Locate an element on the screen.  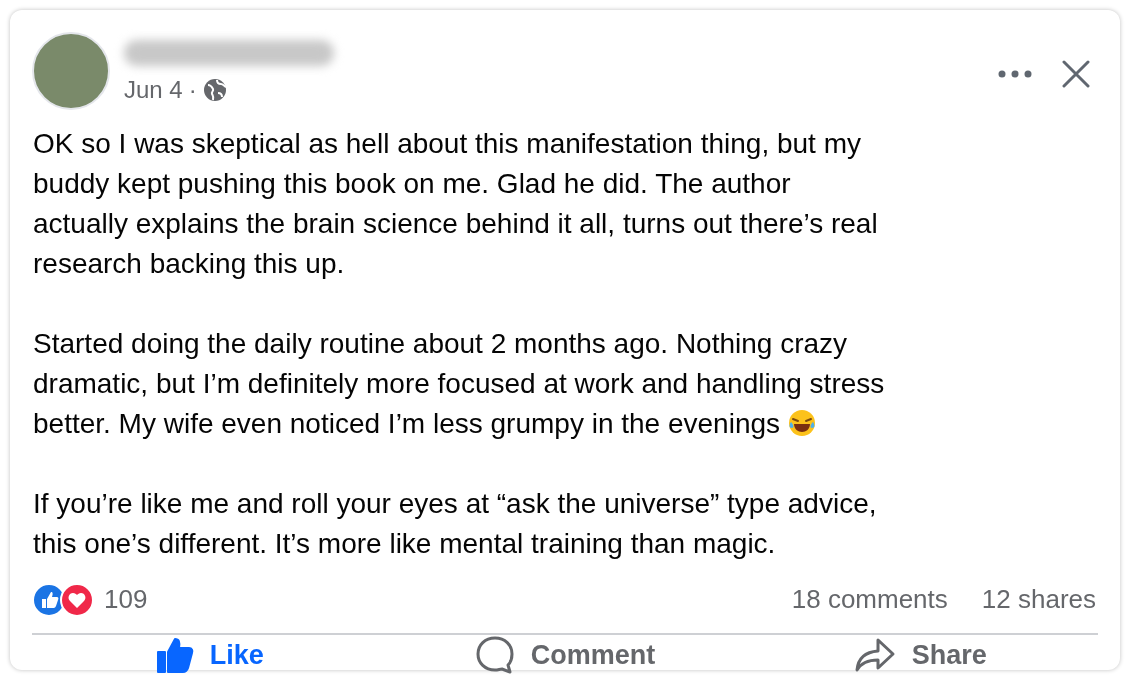
reaction-count: 109 is located at coordinates (126, 599).